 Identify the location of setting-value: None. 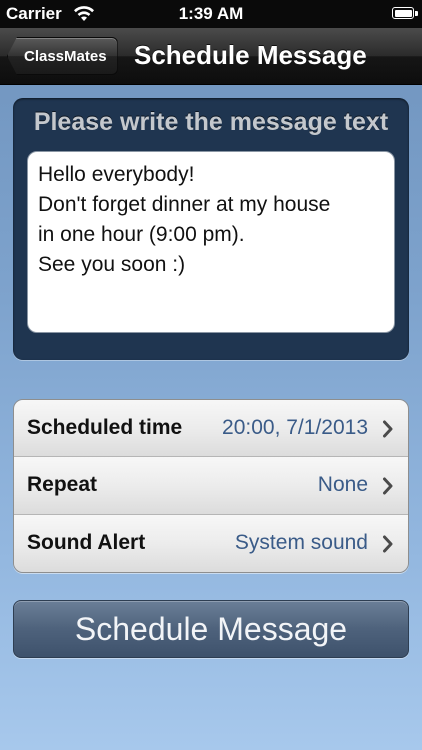
(342, 485).